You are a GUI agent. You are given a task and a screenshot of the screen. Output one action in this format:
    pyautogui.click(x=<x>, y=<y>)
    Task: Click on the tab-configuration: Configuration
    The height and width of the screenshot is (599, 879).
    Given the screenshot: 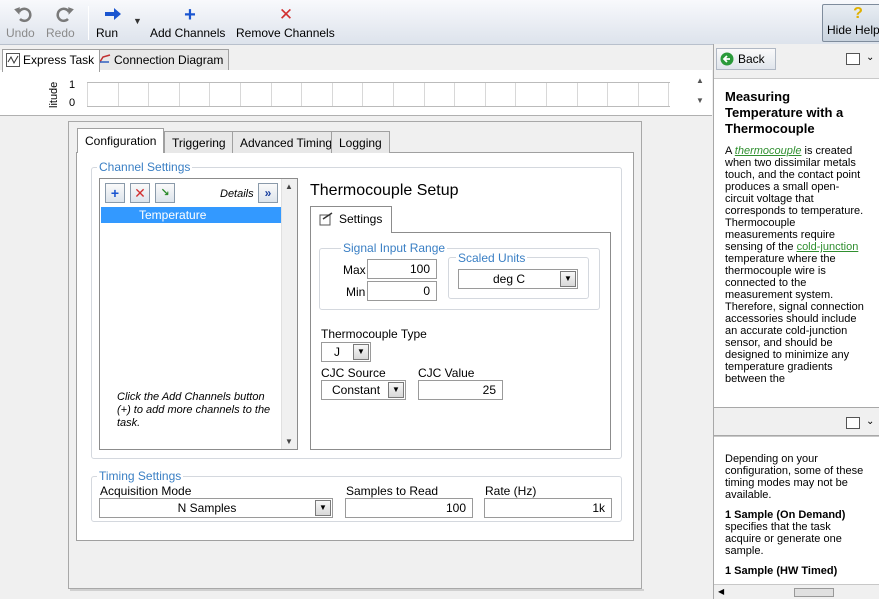 What is the action you would take?
    pyautogui.click(x=121, y=140)
    